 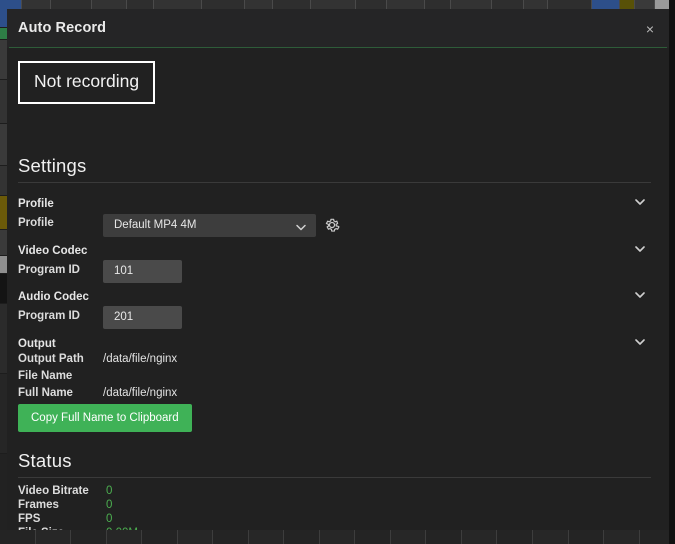 What do you see at coordinates (36, 204) in the screenshot?
I see `group-title-profile: Profile` at bounding box center [36, 204].